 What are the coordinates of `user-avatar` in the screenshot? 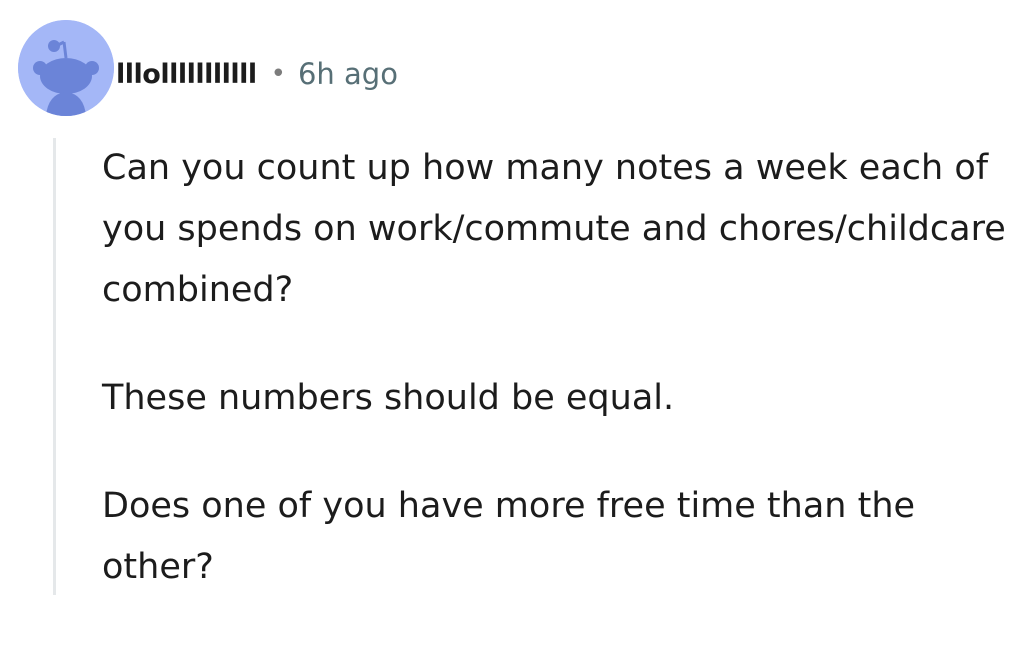 It's located at (66, 68).